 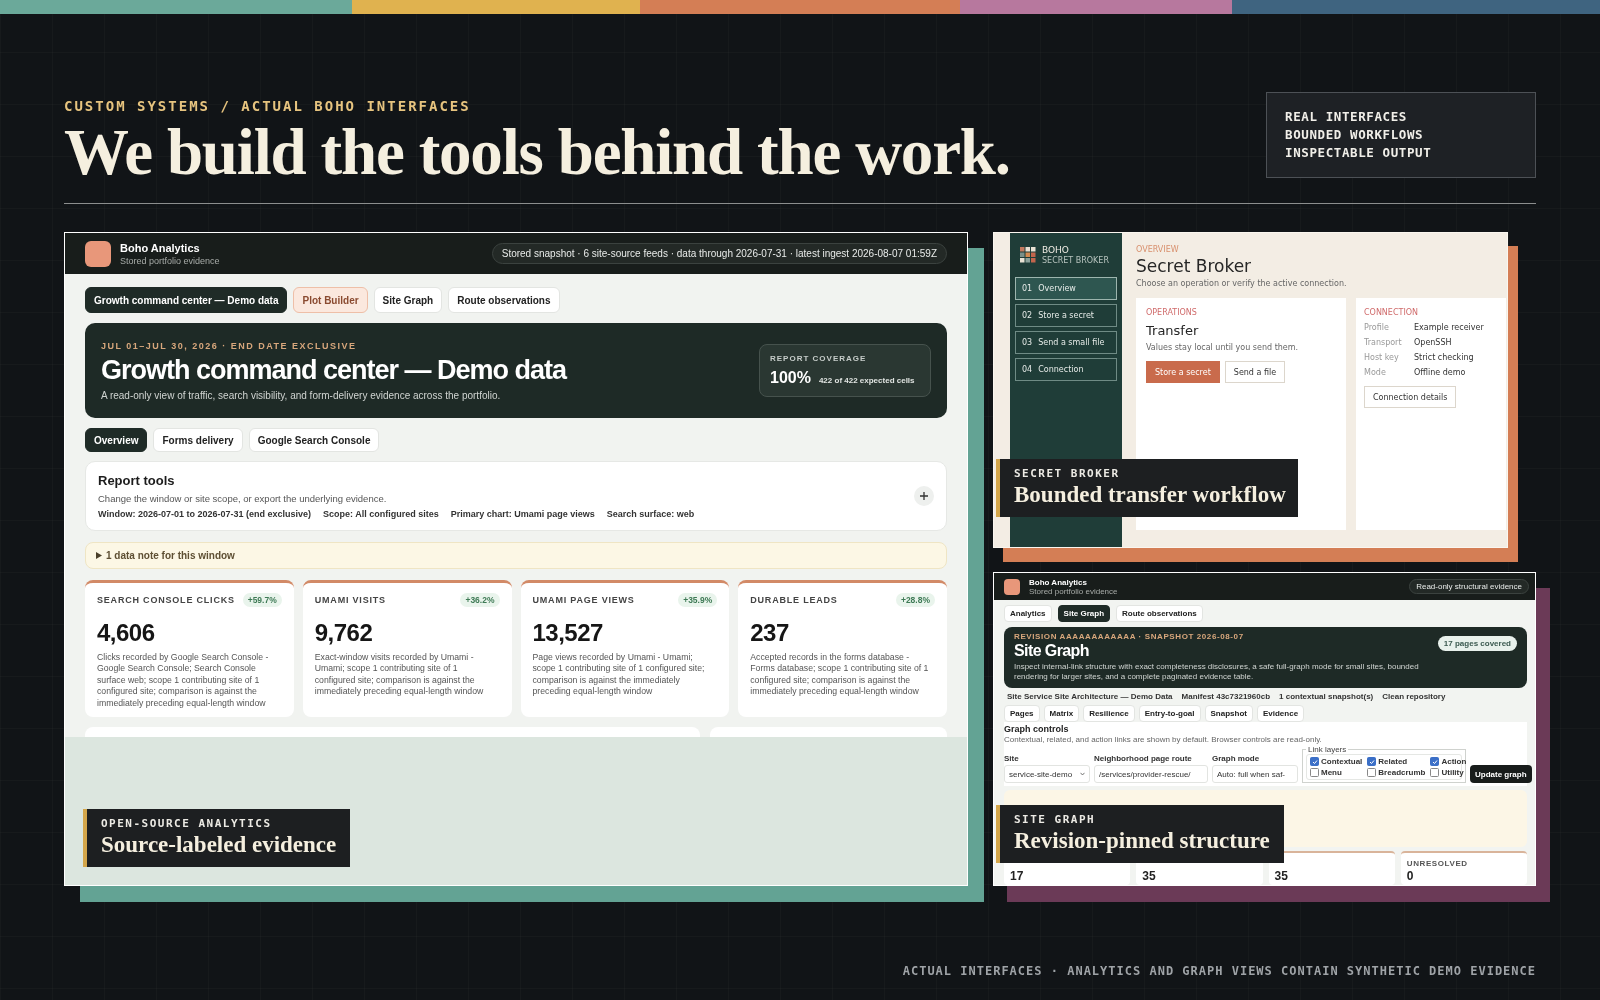 I want to click on sidebar-item: 04 Connection, so click(x=1066, y=369).